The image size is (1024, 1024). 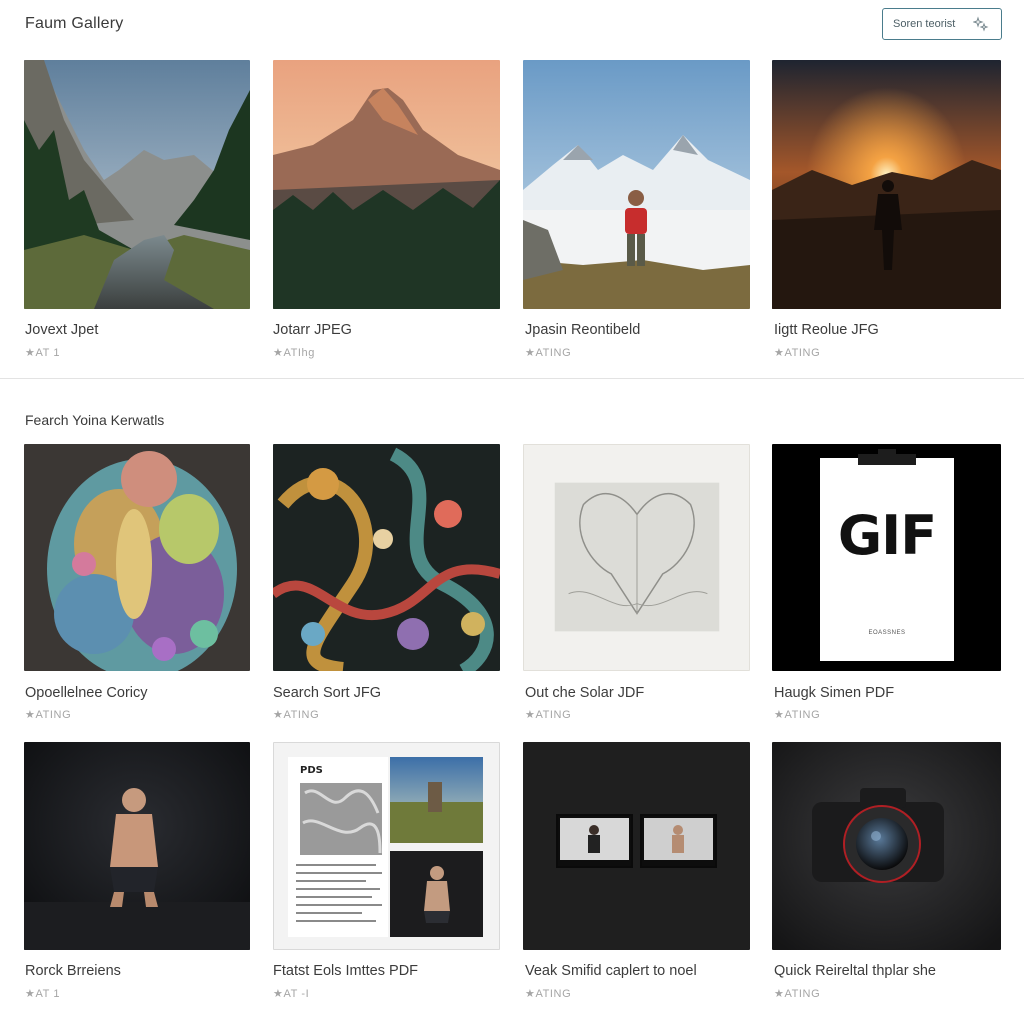 I want to click on section-divider, so click(x=512, y=378).